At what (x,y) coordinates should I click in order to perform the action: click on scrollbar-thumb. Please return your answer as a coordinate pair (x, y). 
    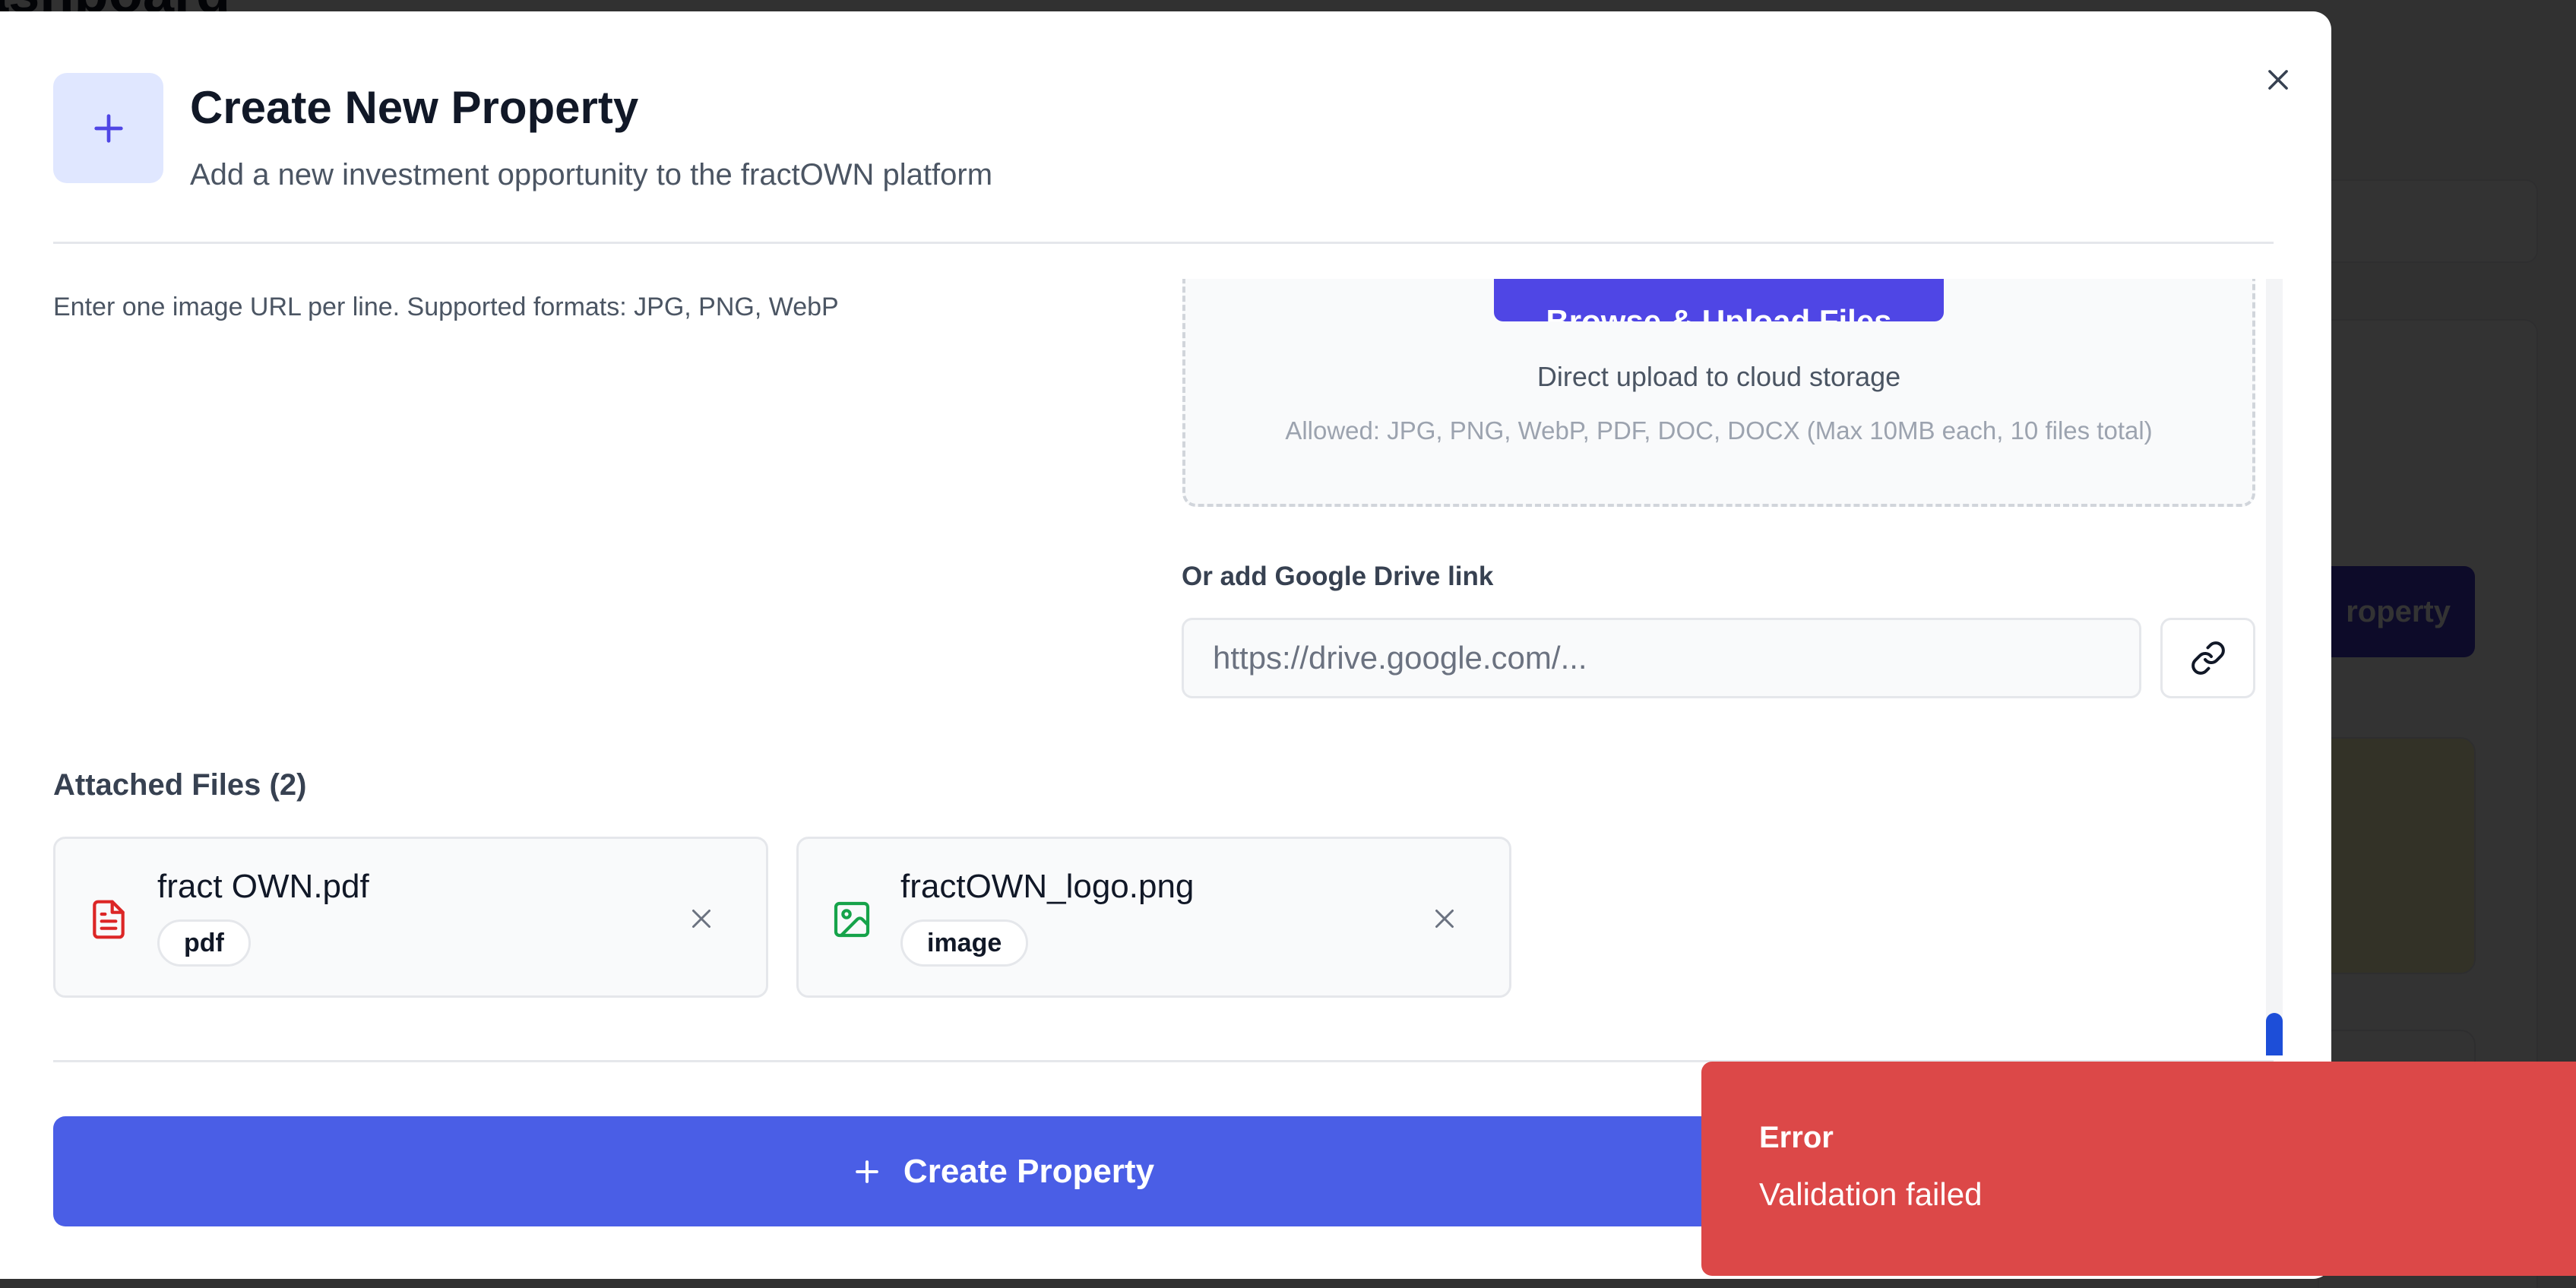
    Looking at the image, I should click on (2274, 1034).